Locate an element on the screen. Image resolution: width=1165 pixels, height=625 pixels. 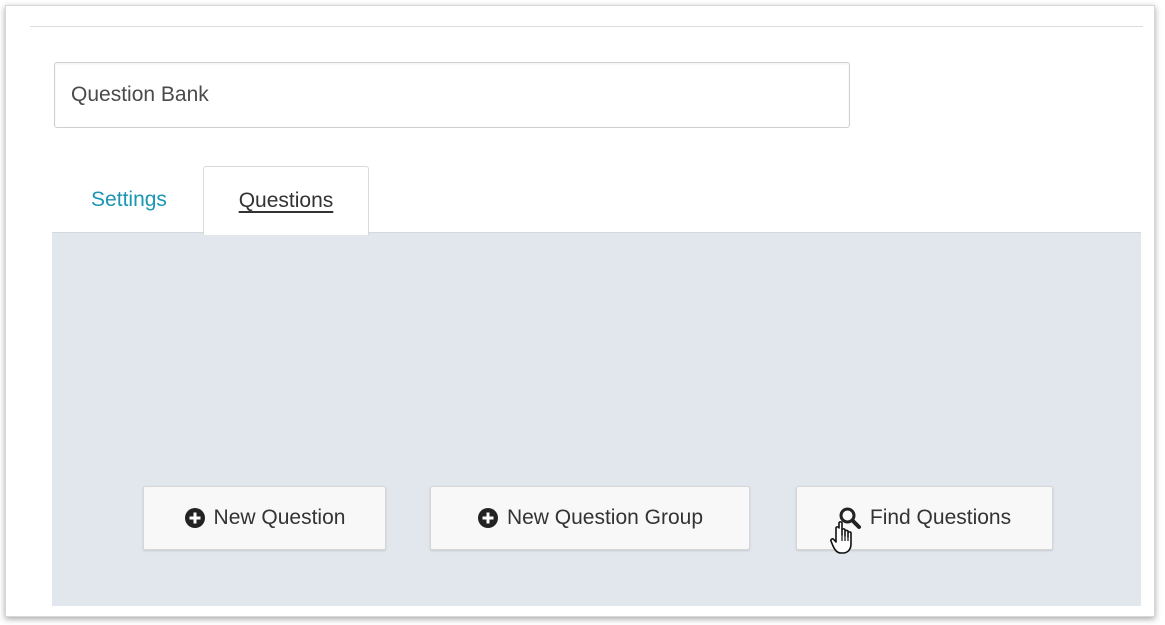
new-question-group-button: New Question Group is located at coordinates (590, 518).